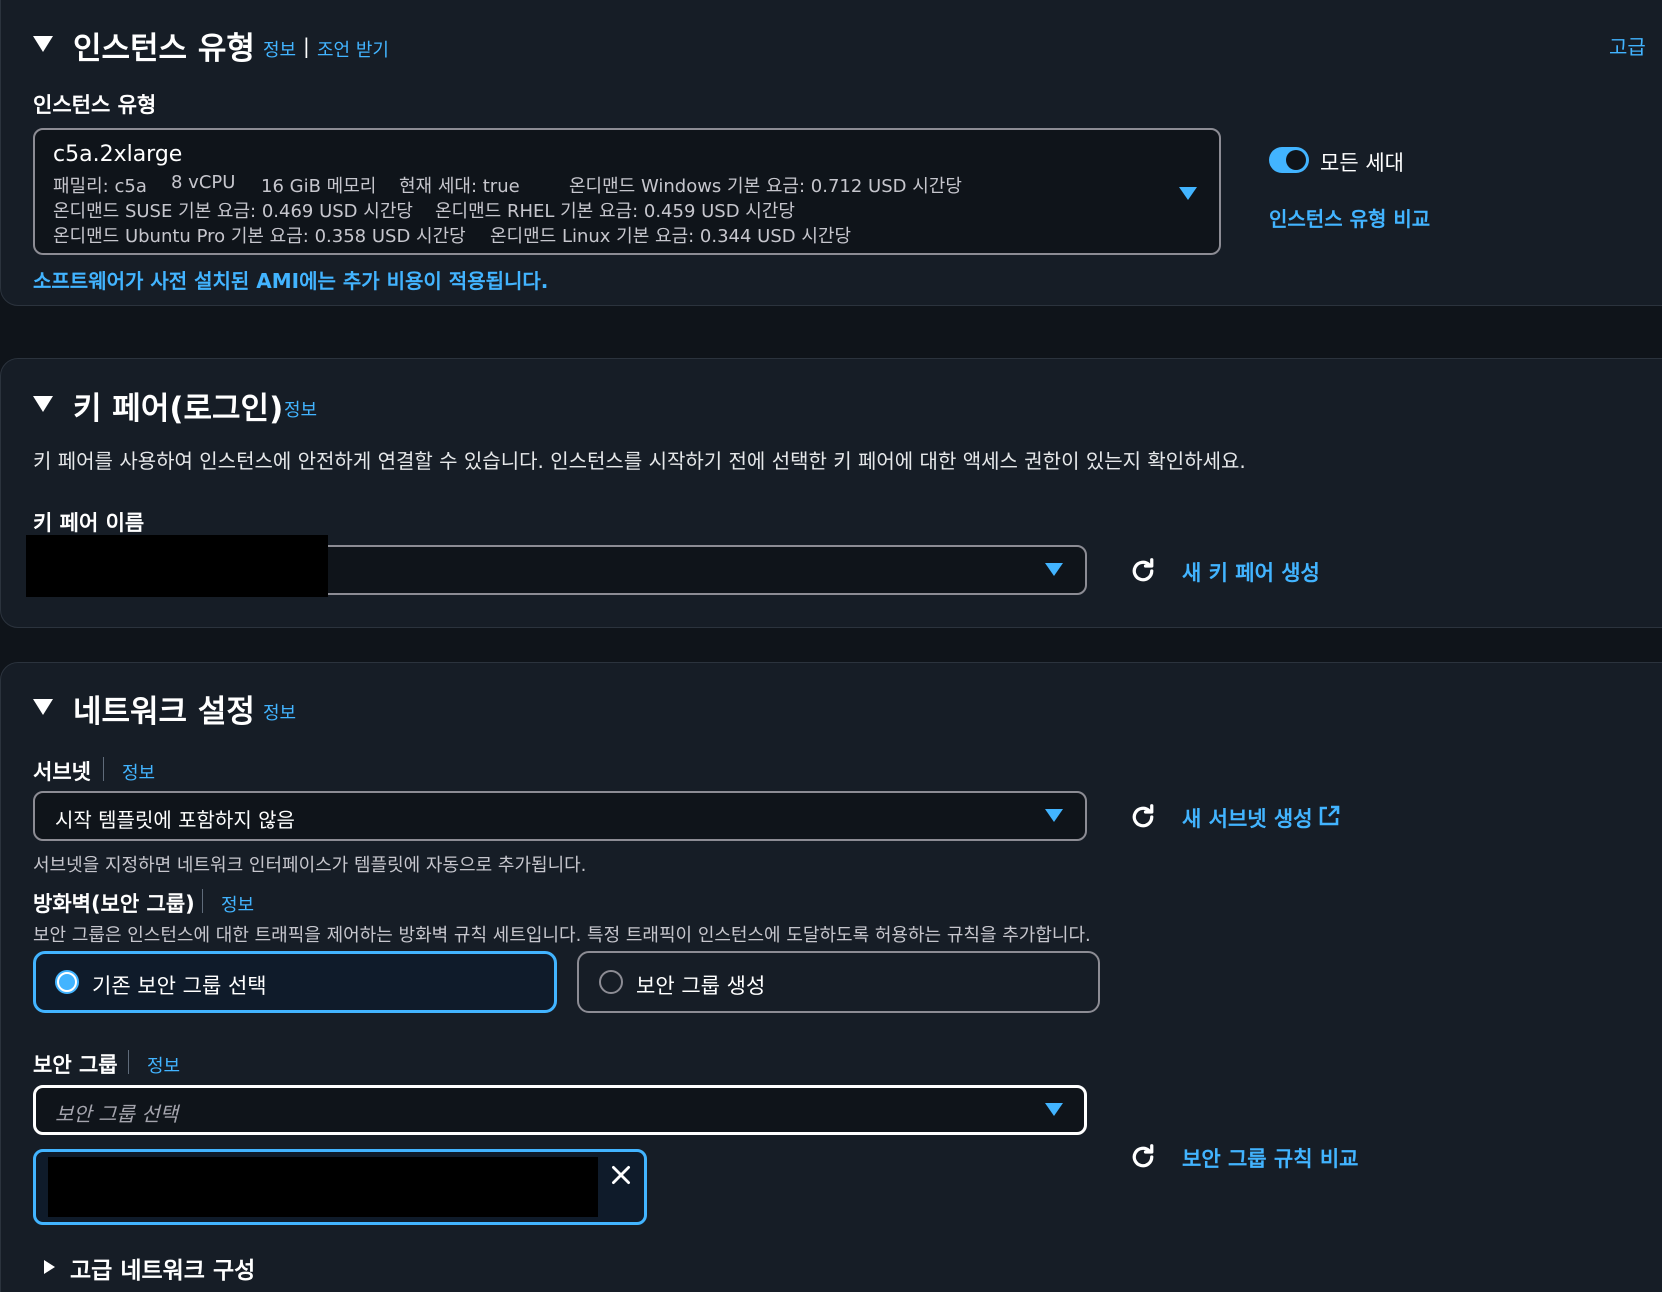  I want to click on windows-price: 온디맨드 Windows 기본 요금: 0.712 USD 시간당, so click(765, 186).